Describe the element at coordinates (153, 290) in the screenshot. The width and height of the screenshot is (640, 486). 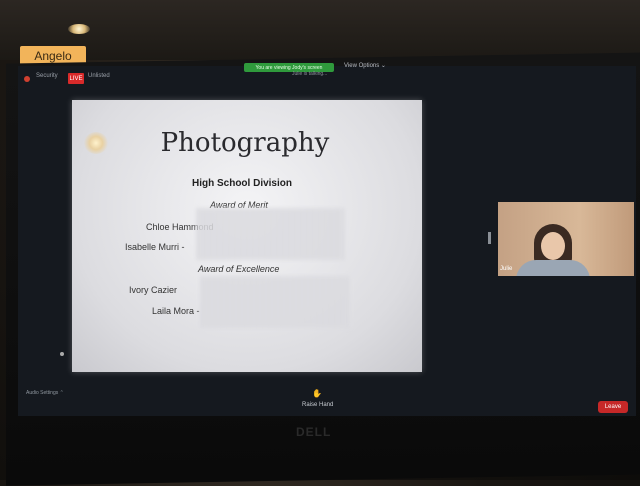
I see `winner-name: Ivory Cazier` at that location.